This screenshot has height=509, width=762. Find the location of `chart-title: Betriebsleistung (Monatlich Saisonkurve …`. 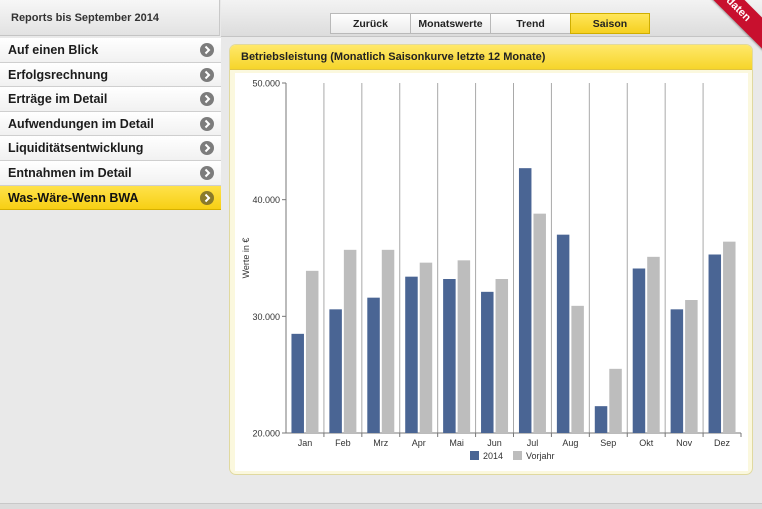

chart-title: Betriebsleistung (Monatlich Saisonkurve … is located at coordinates (393, 57).